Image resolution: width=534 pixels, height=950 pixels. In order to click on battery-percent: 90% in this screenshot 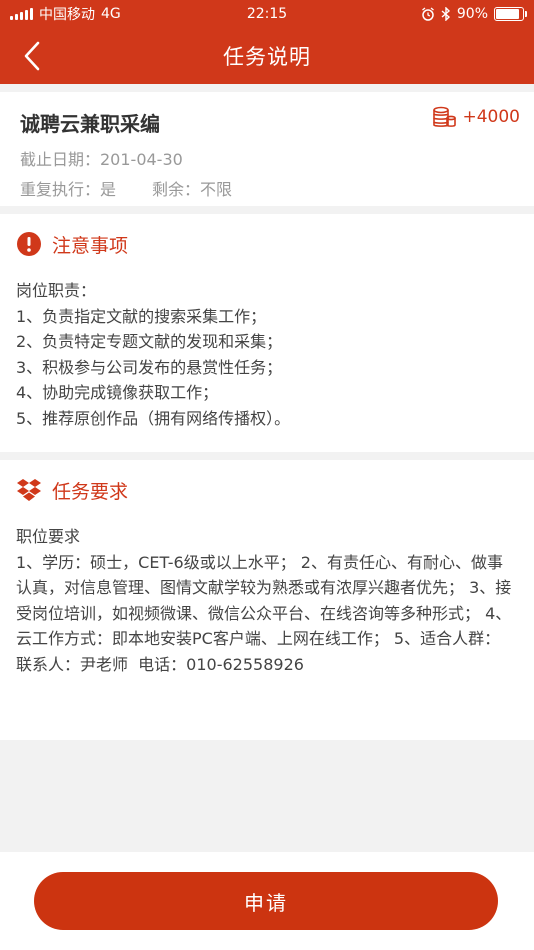, I will do `click(472, 14)`.